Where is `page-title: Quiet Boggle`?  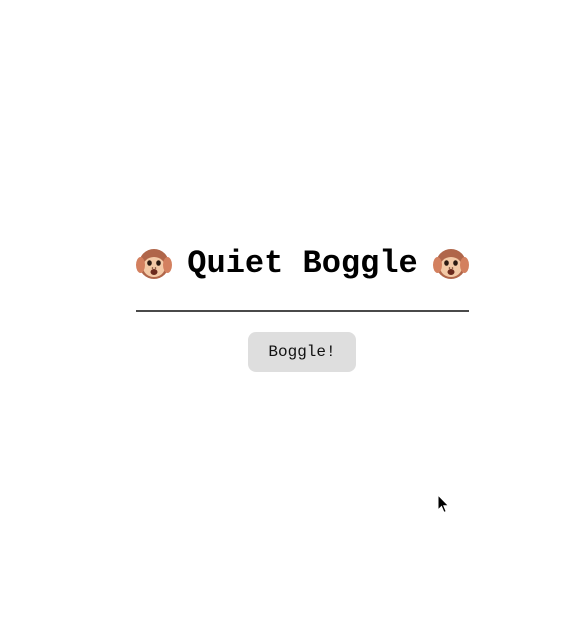
page-title: Quiet Boggle is located at coordinates (302, 263).